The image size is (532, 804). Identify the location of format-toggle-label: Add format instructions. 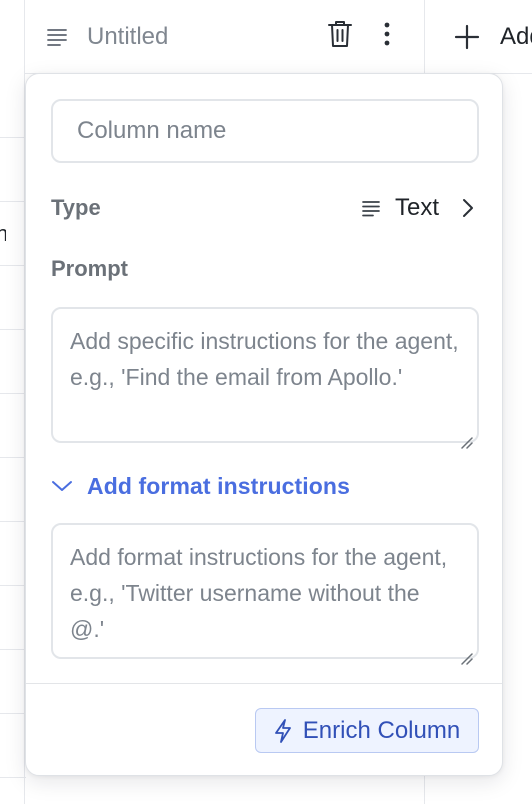
(218, 485).